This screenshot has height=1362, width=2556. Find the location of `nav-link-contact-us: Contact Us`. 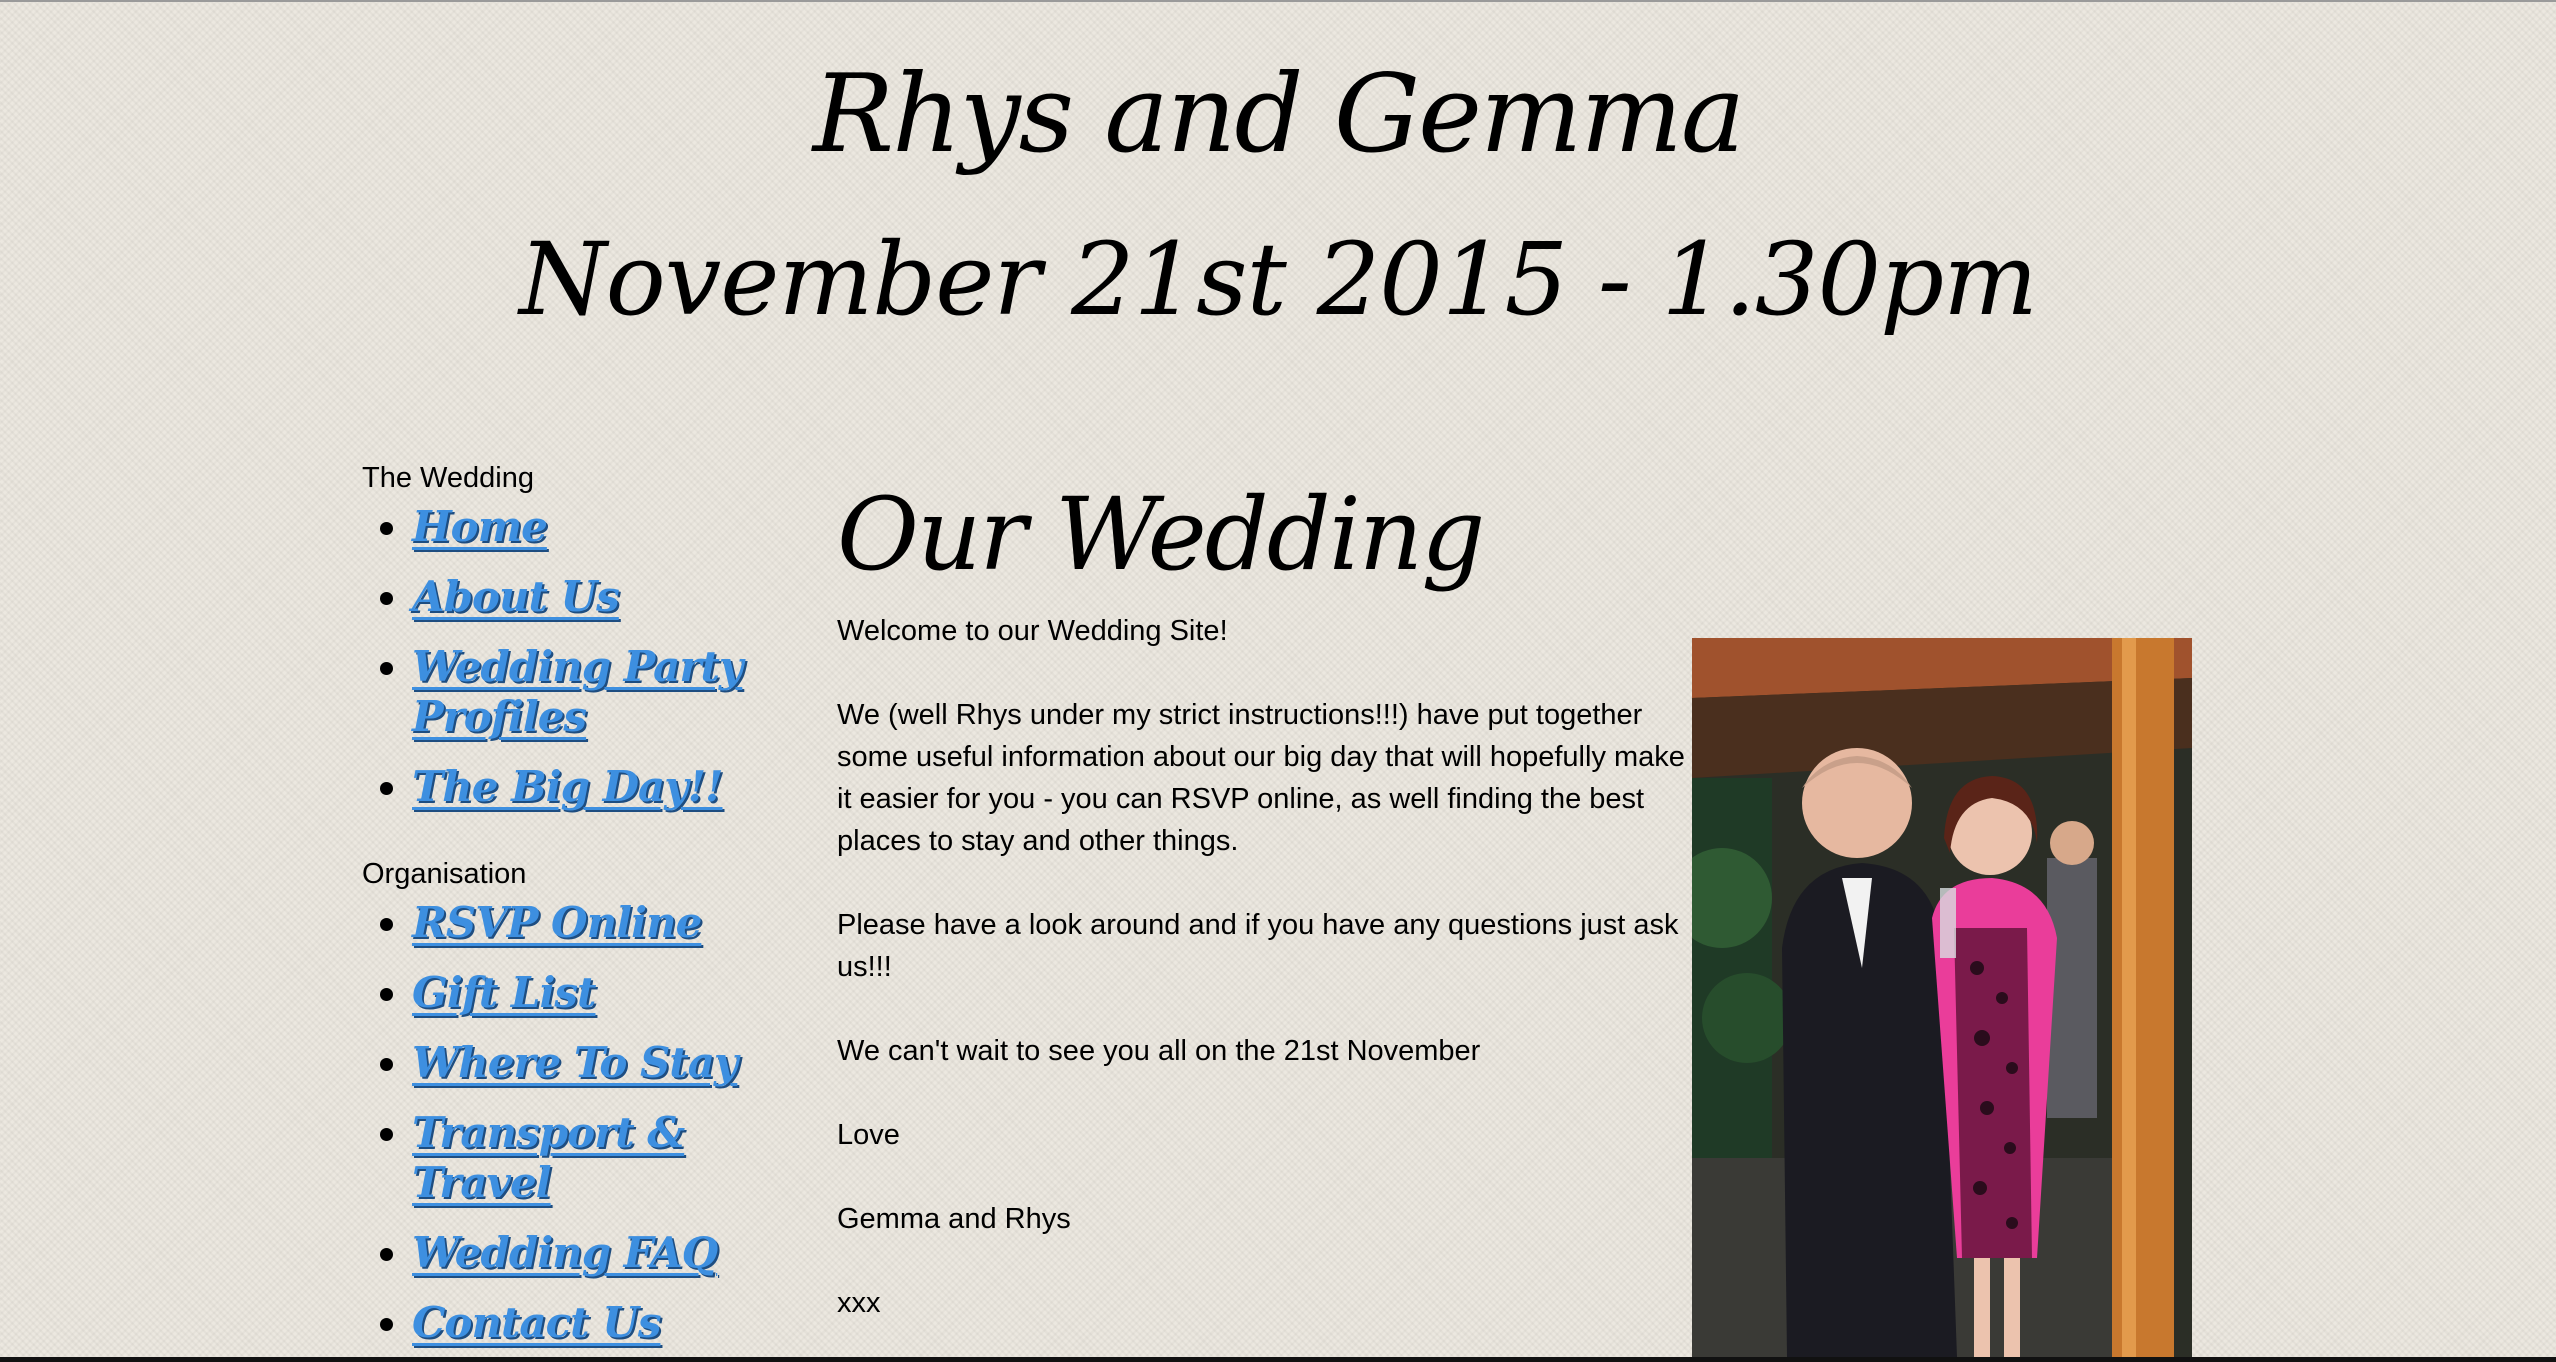

nav-link-contact-us: Contact Us is located at coordinates (536, 1322).